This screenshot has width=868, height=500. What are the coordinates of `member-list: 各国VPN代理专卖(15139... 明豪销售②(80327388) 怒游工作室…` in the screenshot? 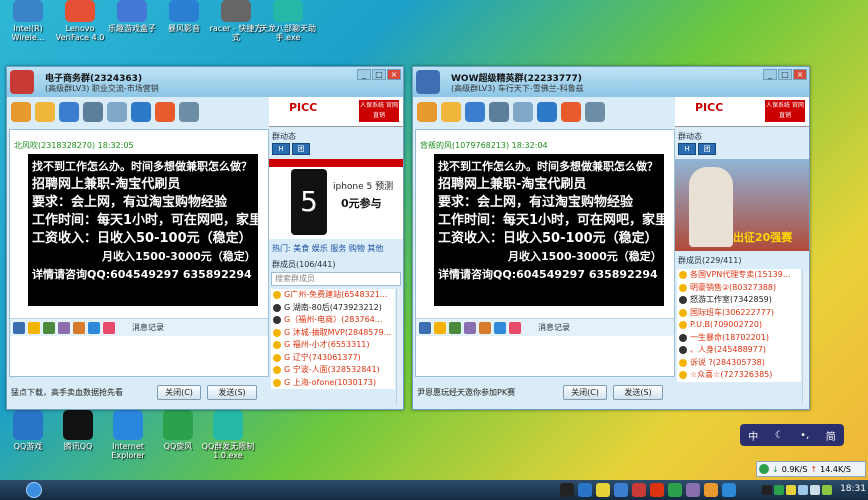 It's located at (739, 325).